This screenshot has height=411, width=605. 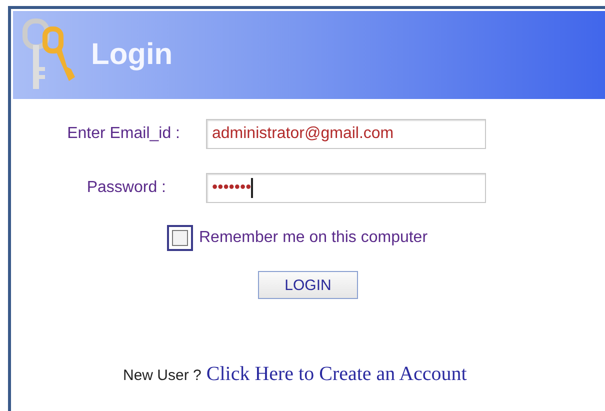 I want to click on new-user-prompt: New User ?, so click(x=162, y=375).